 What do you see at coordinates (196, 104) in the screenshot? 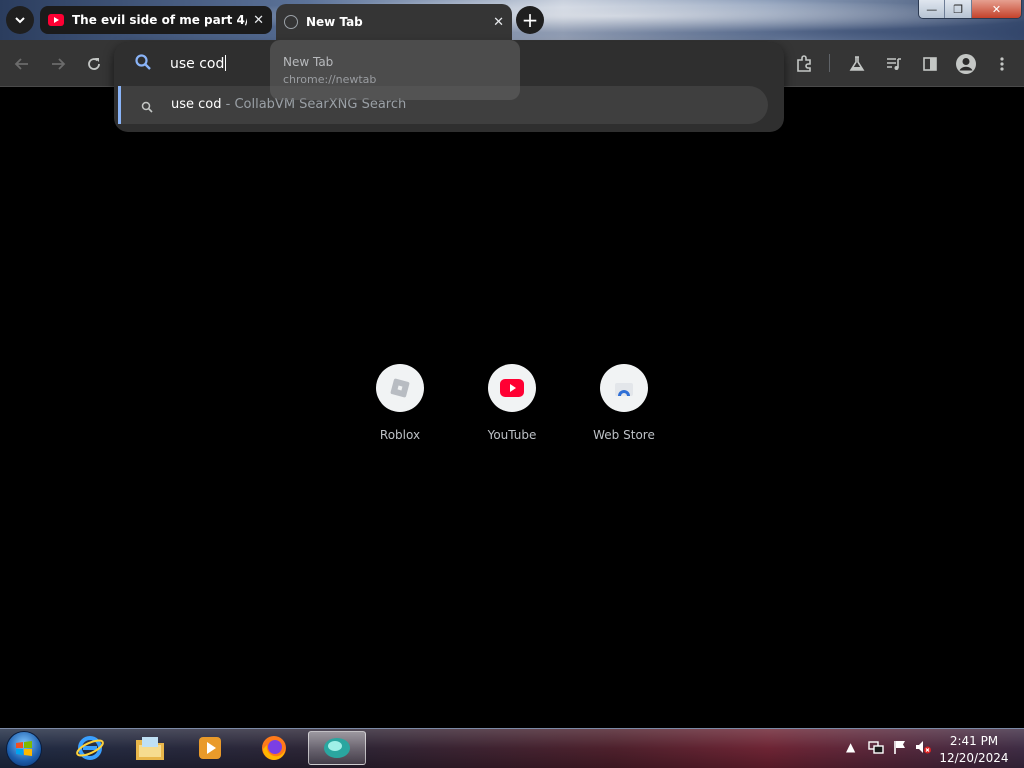
I see `suggestion-query: use cod` at bounding box center [196, 104].